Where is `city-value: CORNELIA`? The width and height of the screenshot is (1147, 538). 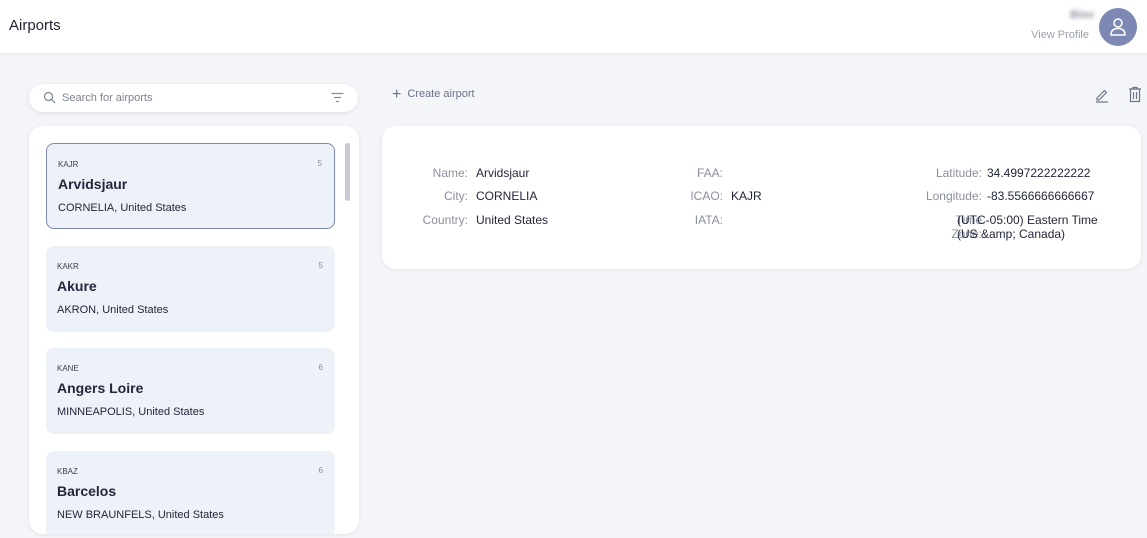
city-value: CORNELIA is located at coordinates (507, 196).